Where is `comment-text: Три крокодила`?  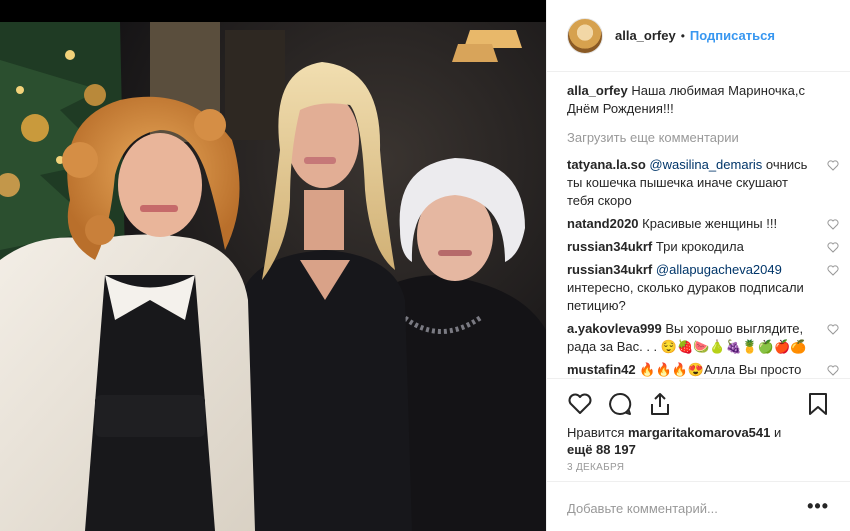
comment-text: Три крокодила is located at coordinates (699, 246).